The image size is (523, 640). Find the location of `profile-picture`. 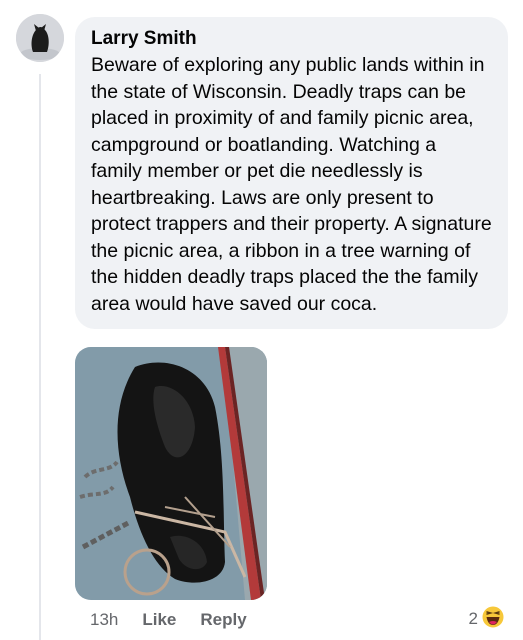

profile-picture is located at coordinates (40, 38).